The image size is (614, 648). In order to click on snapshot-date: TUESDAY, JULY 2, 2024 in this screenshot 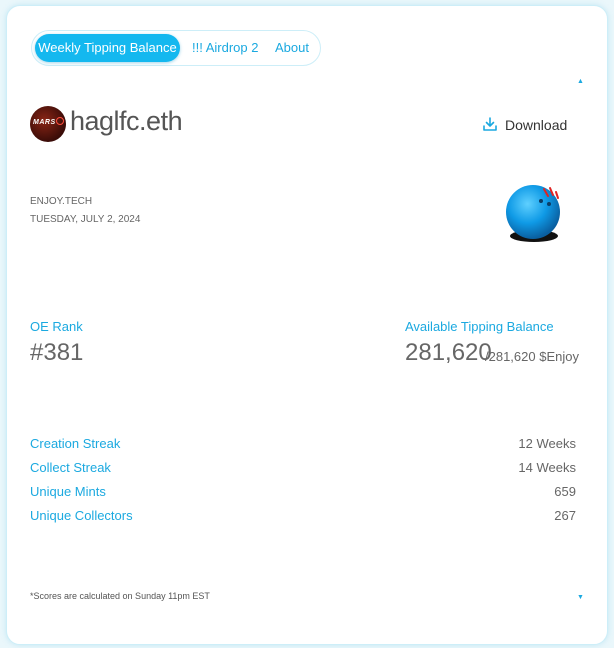, I will do `click(85, 219)`.